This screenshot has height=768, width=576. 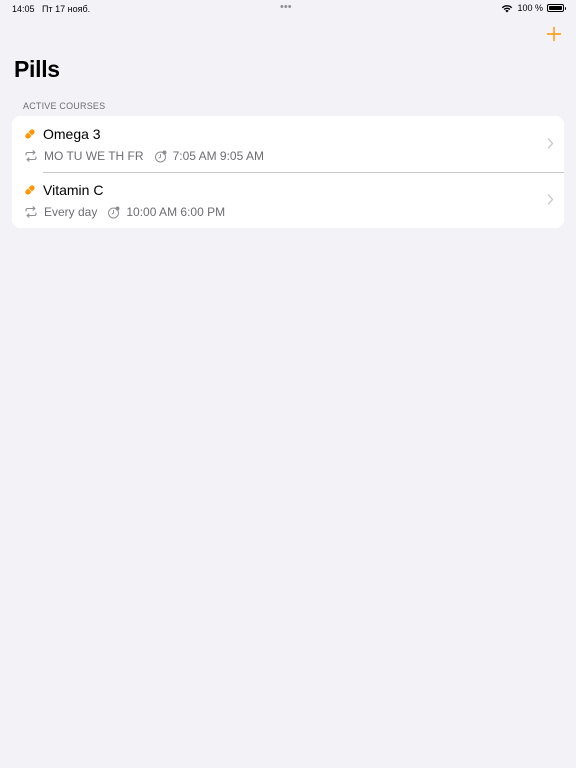 I want to click on course-details: MO TU WE TH FR 7:05 AM 9:05 AM, so click(x=144, y=156).